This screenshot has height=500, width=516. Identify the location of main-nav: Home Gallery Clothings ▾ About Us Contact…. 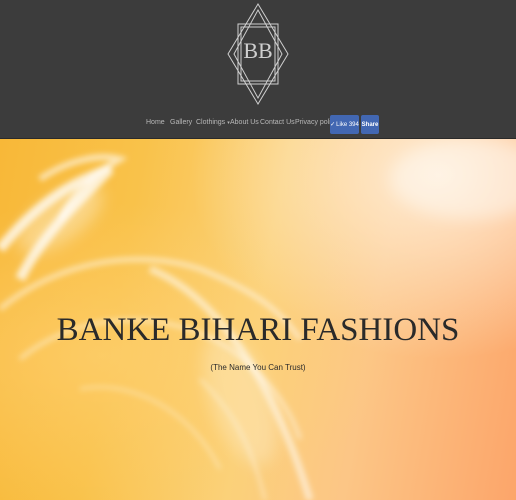
(258, 125).